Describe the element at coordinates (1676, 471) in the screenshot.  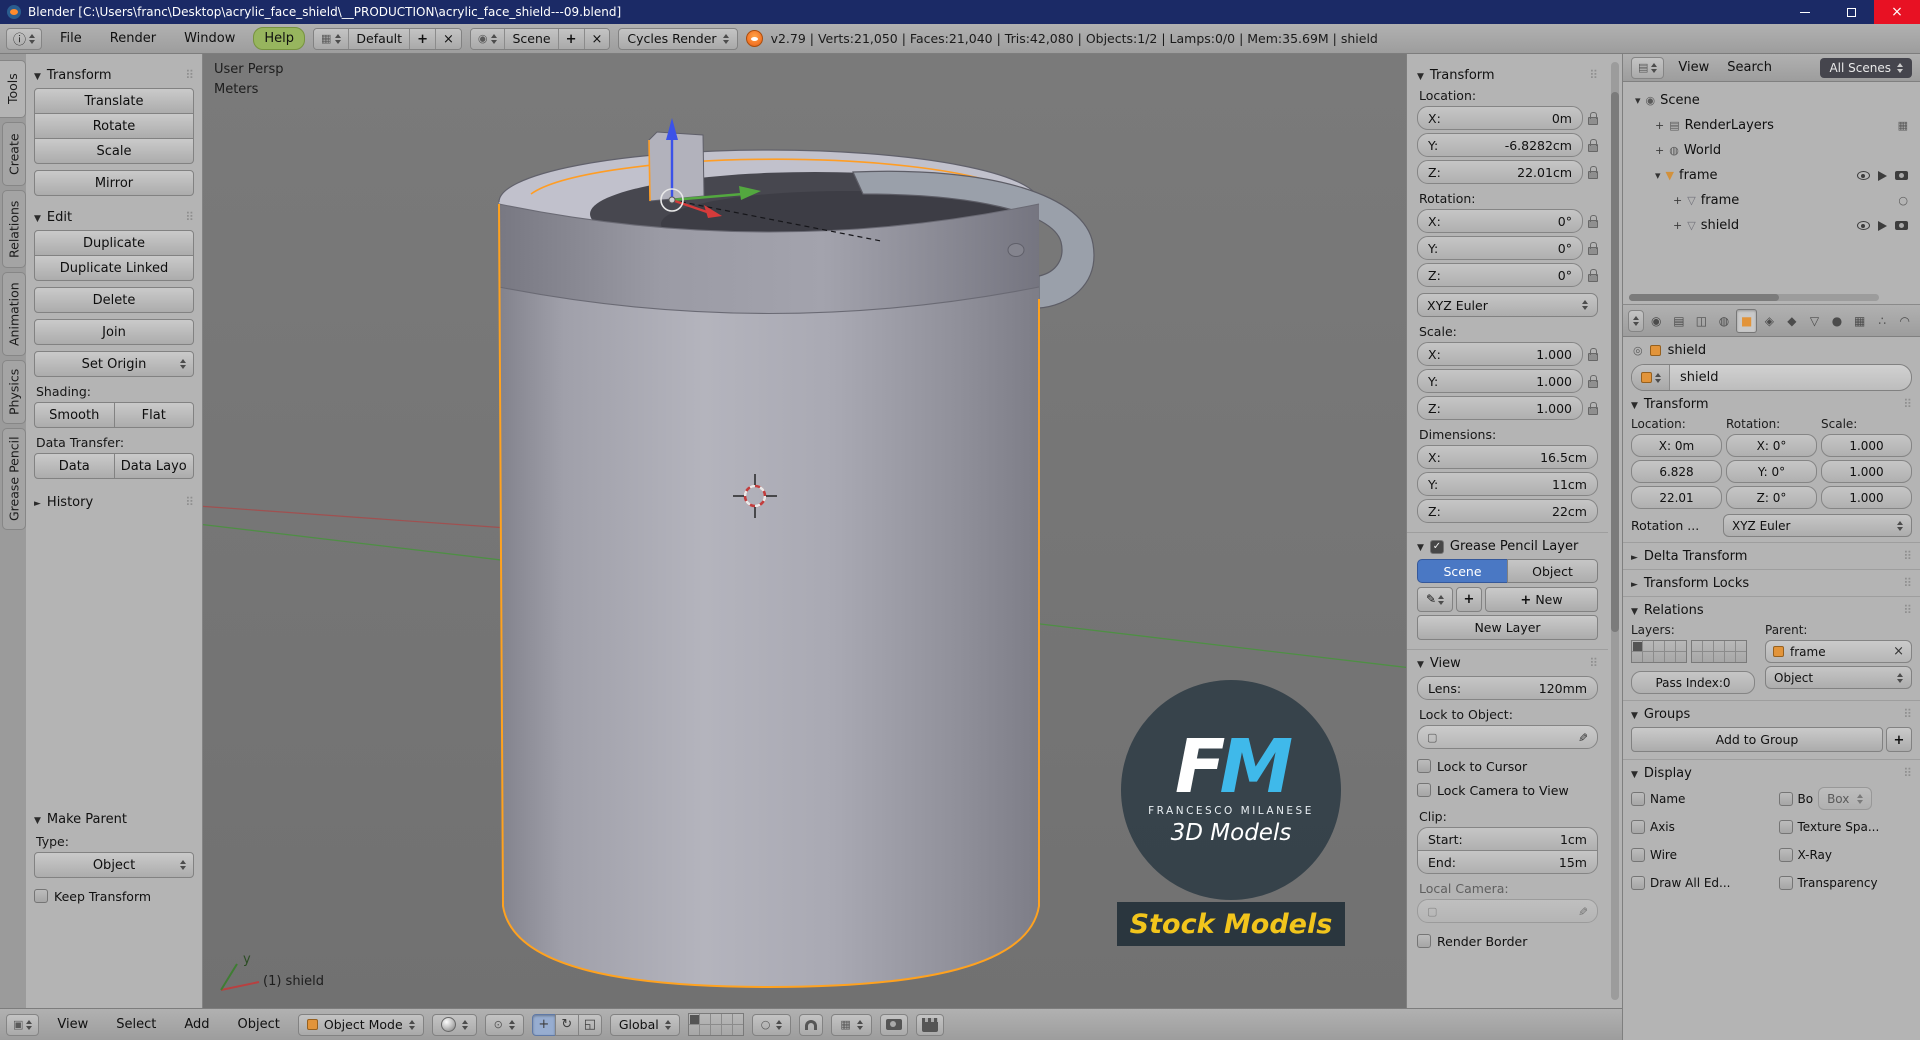
I see `location-y-field: 6.828` at that location.